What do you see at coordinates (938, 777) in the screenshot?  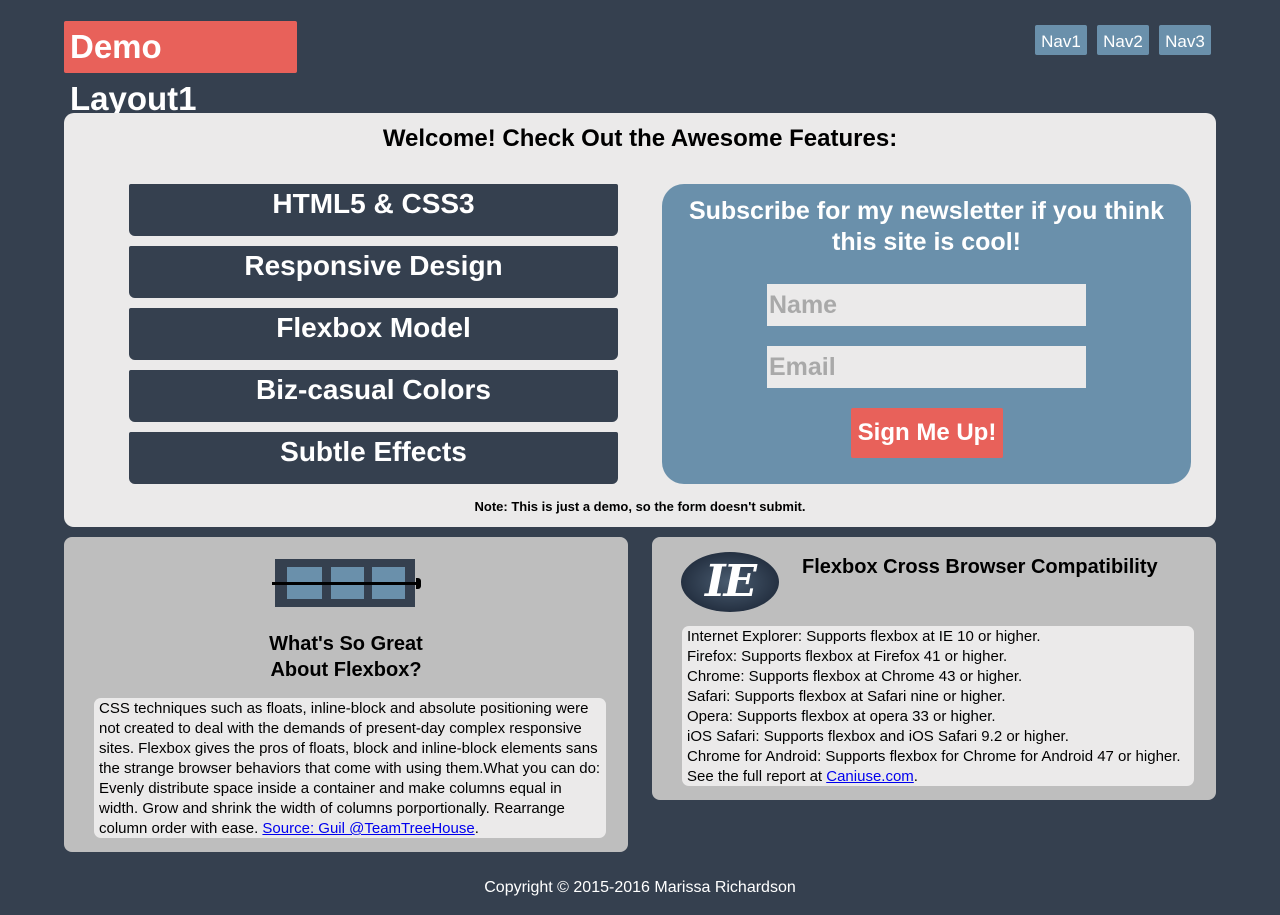 I see `compat-report-line: See the full report at Caniuse.com.` at bounding box center [938, 777].